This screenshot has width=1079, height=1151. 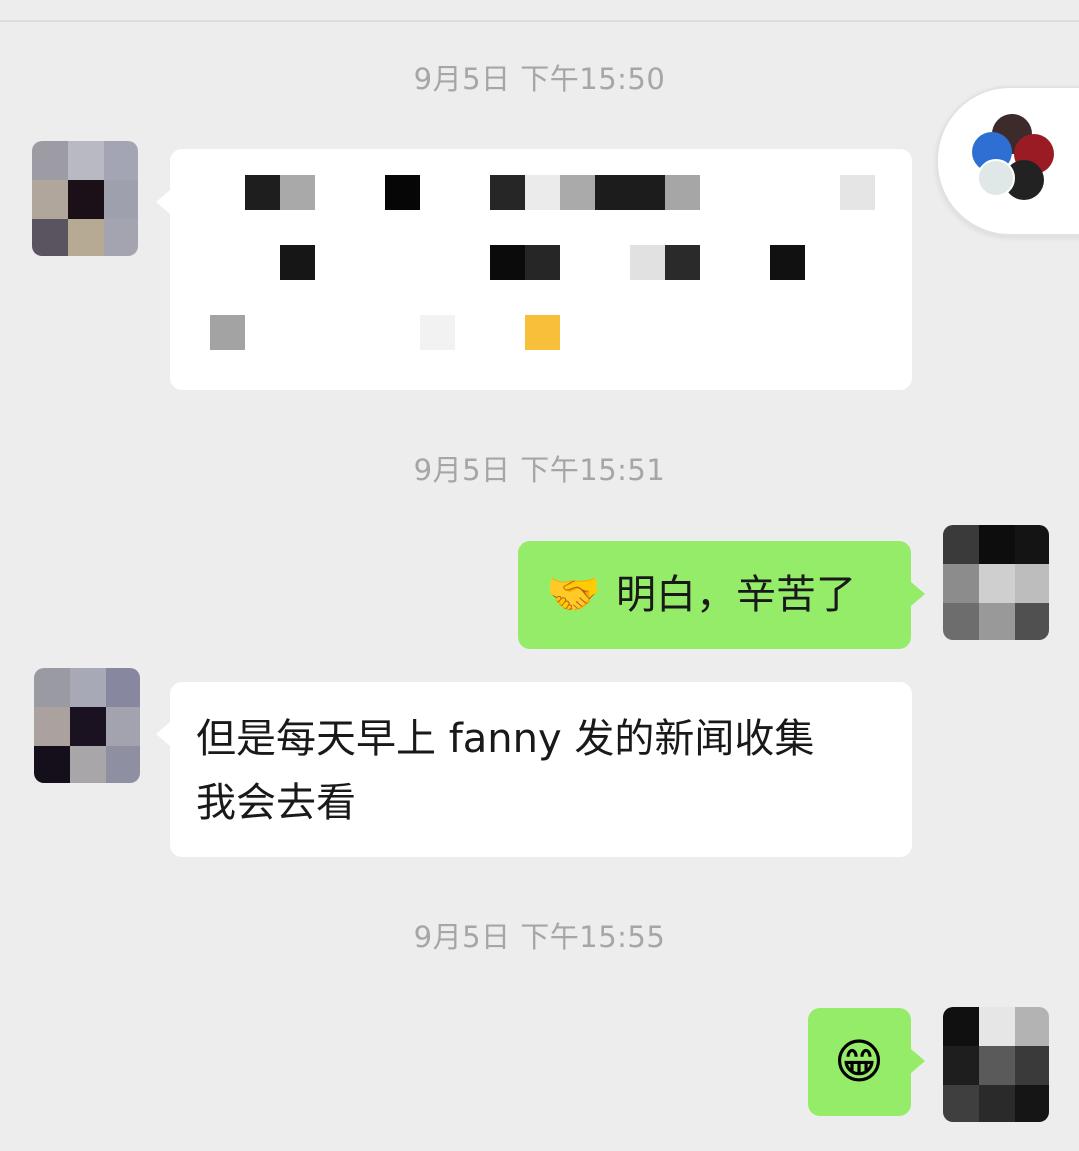 I want to click on message-bubble-outgoing: 🤝 明白，辛苦了, so click(x=714, y=595).